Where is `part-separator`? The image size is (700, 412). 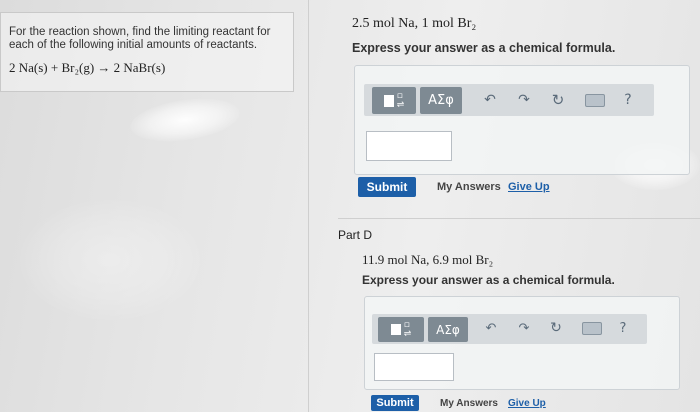
part-separator is located at coordinates (519, 218).